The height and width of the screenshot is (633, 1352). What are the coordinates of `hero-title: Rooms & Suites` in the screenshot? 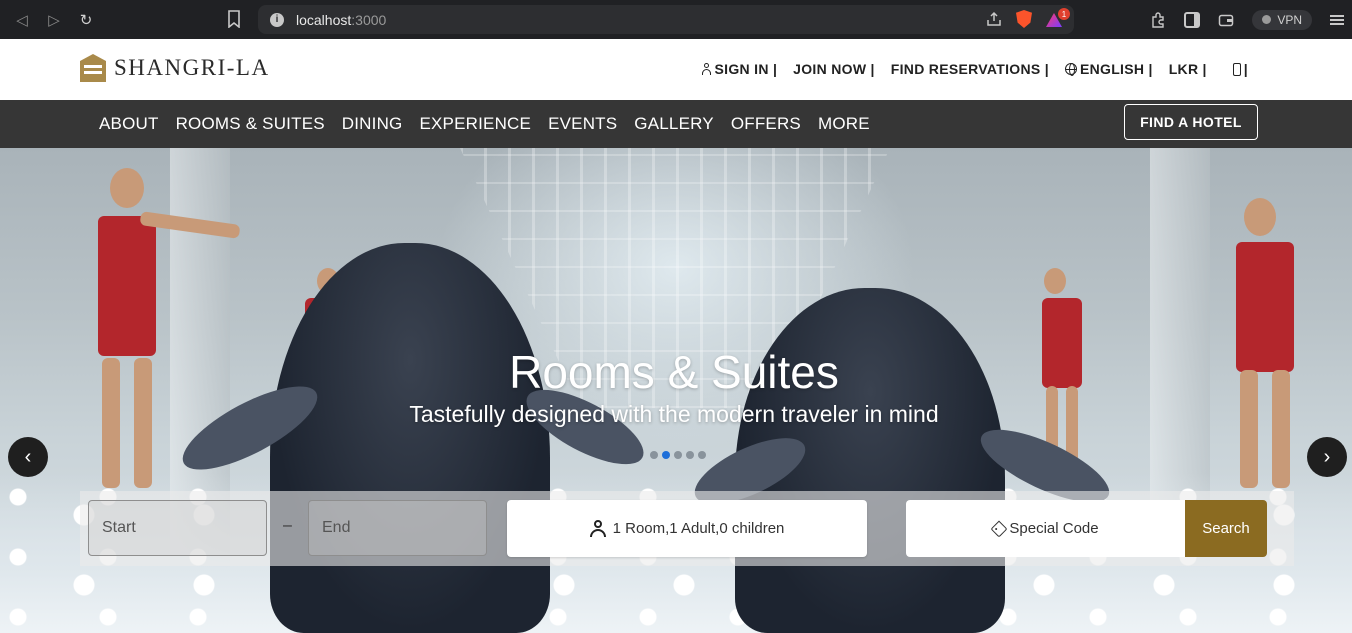 It's located at (674, 372).